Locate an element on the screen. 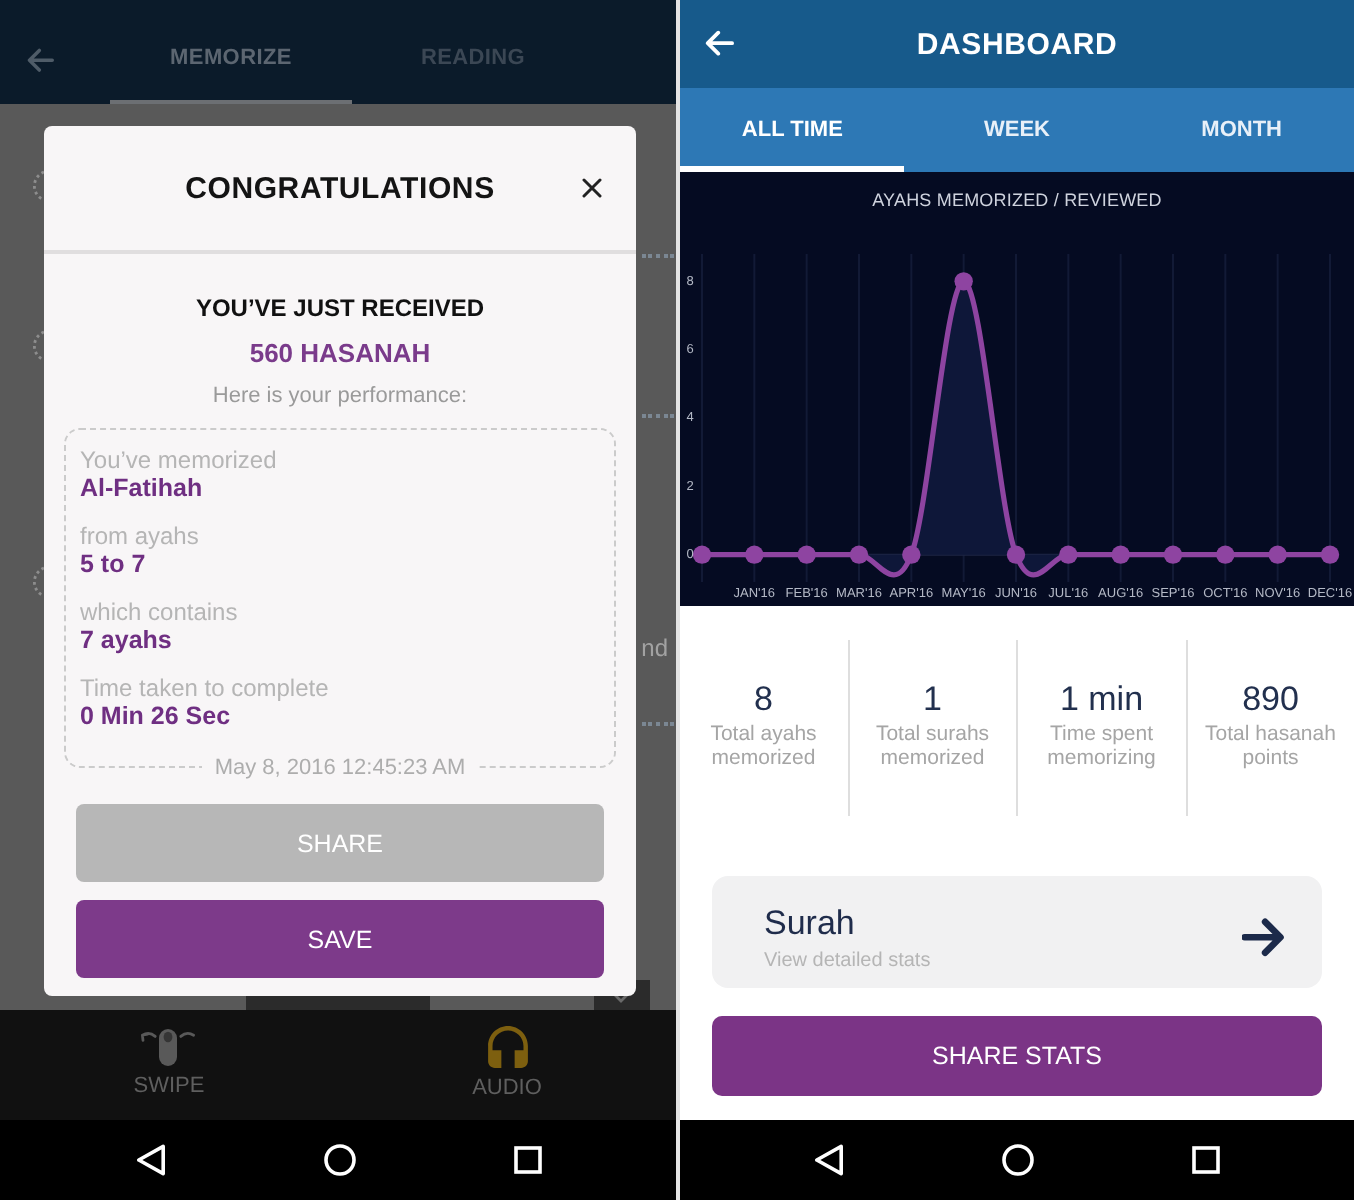  save-button: SAVE is located at coordinates (340, 939).